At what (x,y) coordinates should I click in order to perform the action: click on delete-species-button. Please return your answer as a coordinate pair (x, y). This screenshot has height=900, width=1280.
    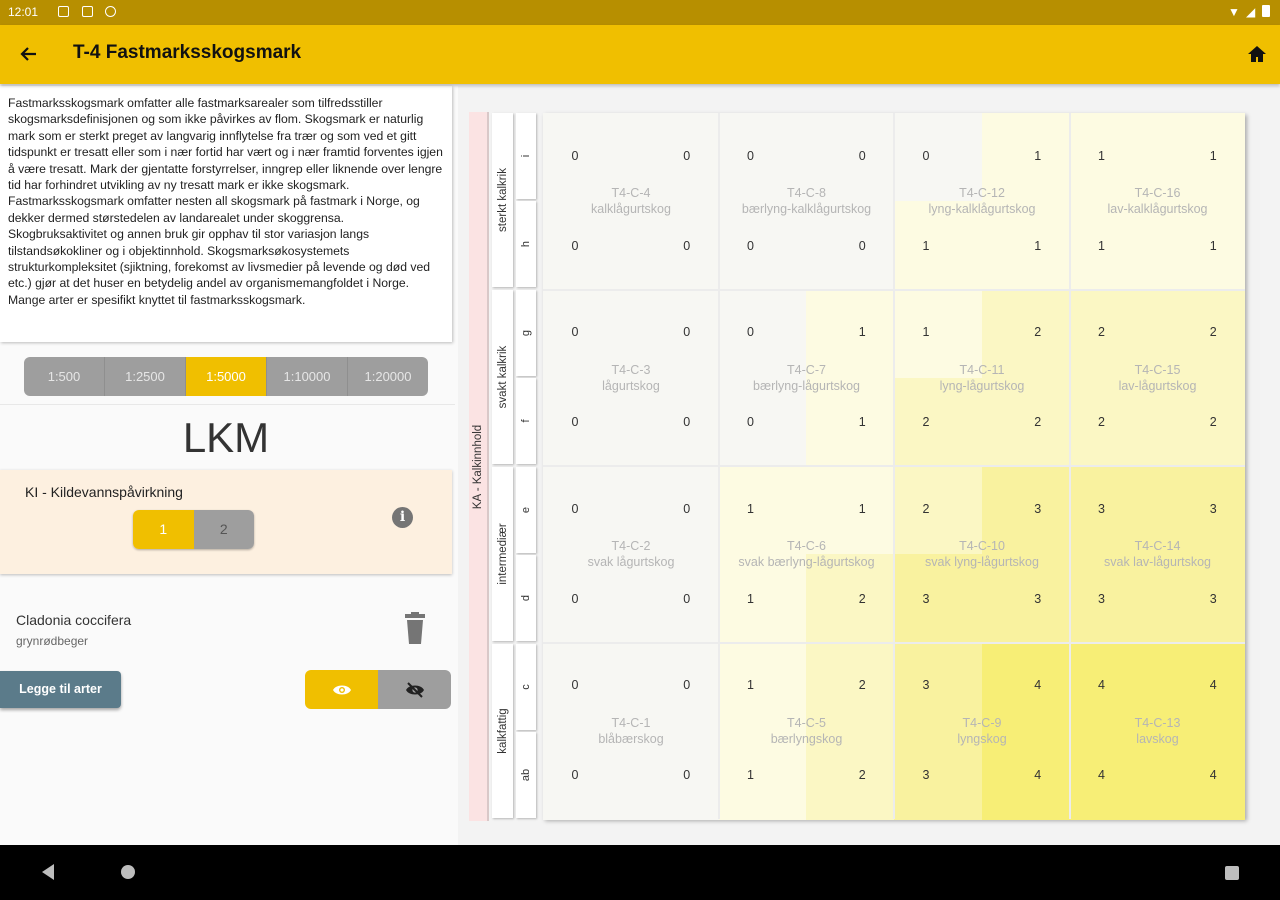
    Looking at the image, I should click on (415, 629).